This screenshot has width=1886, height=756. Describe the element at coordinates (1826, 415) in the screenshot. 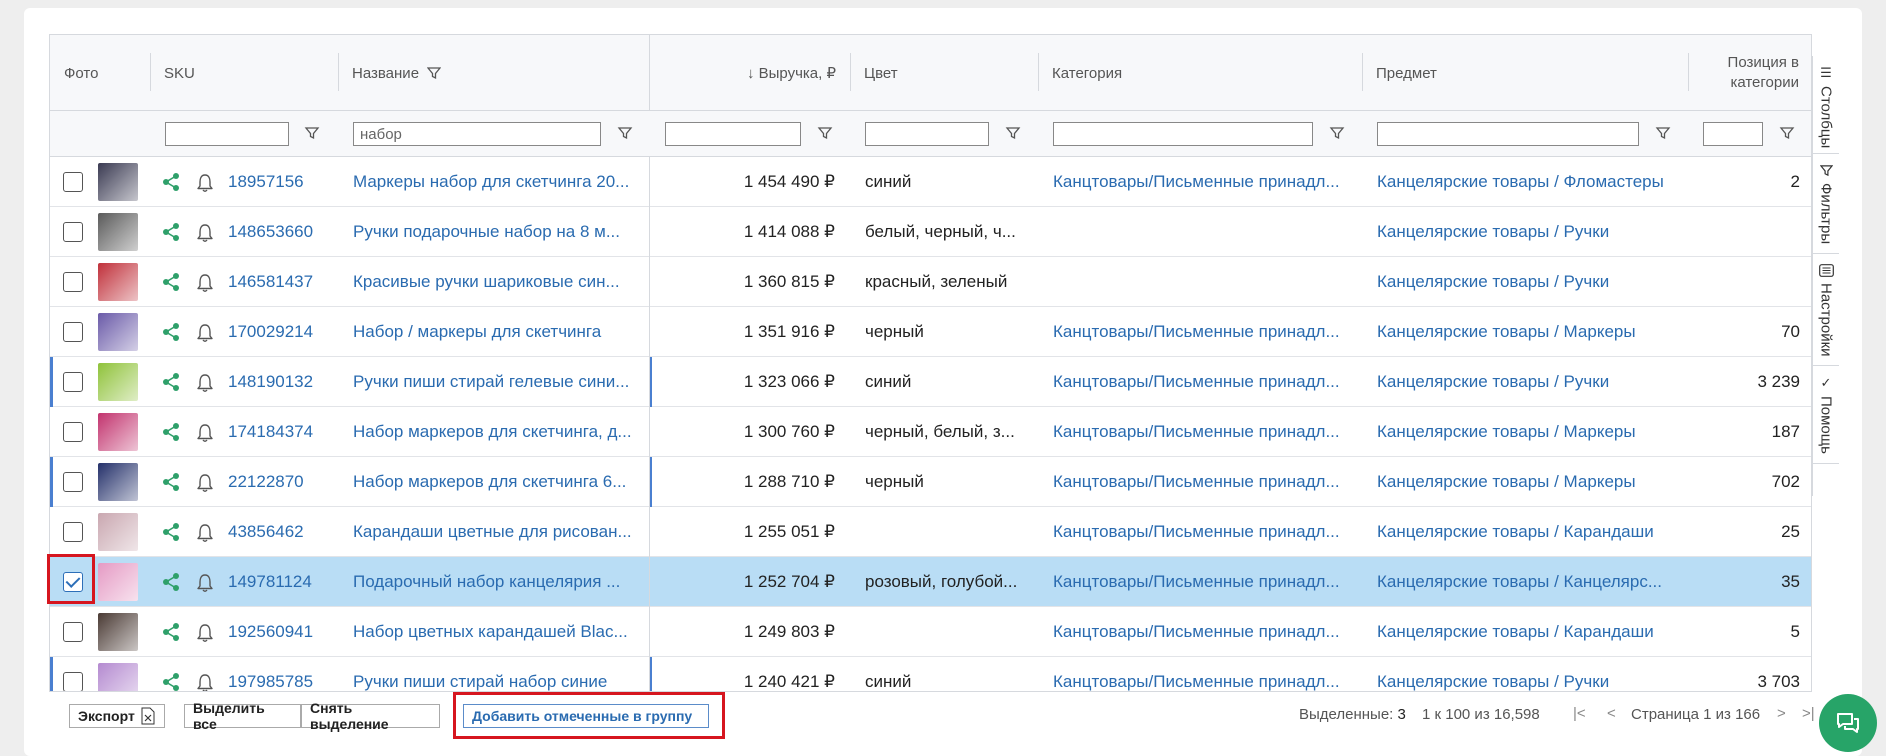

I see `tab-help: ✓ Помощь` at that location.